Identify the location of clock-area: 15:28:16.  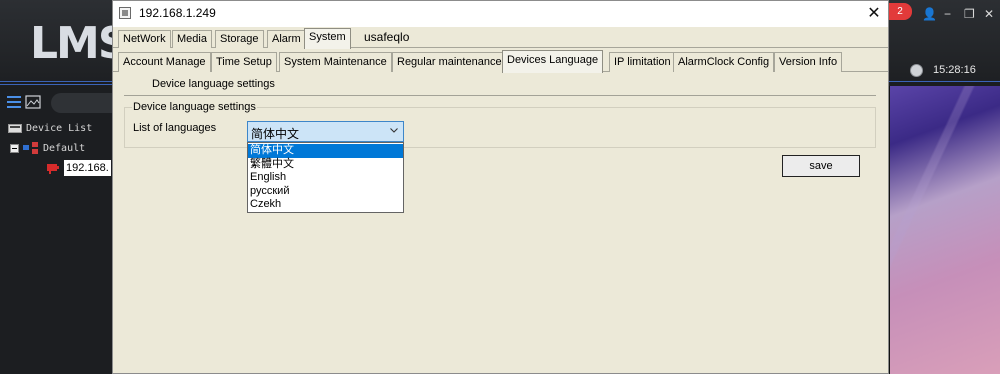
(944, 71).